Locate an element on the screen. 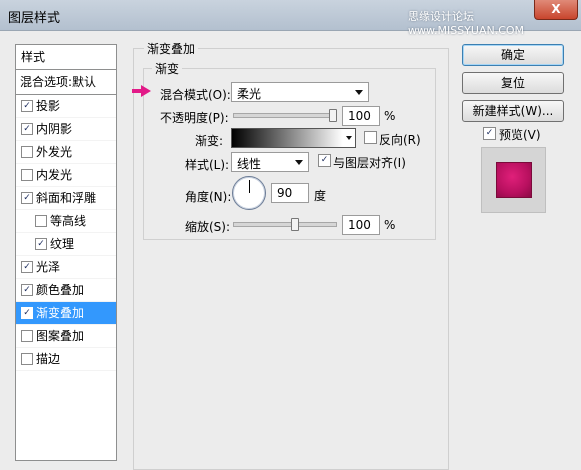 The height and width of the screenshot is (470, 581). preview-checkbox: ✓ is located at coordinates (489, 133).